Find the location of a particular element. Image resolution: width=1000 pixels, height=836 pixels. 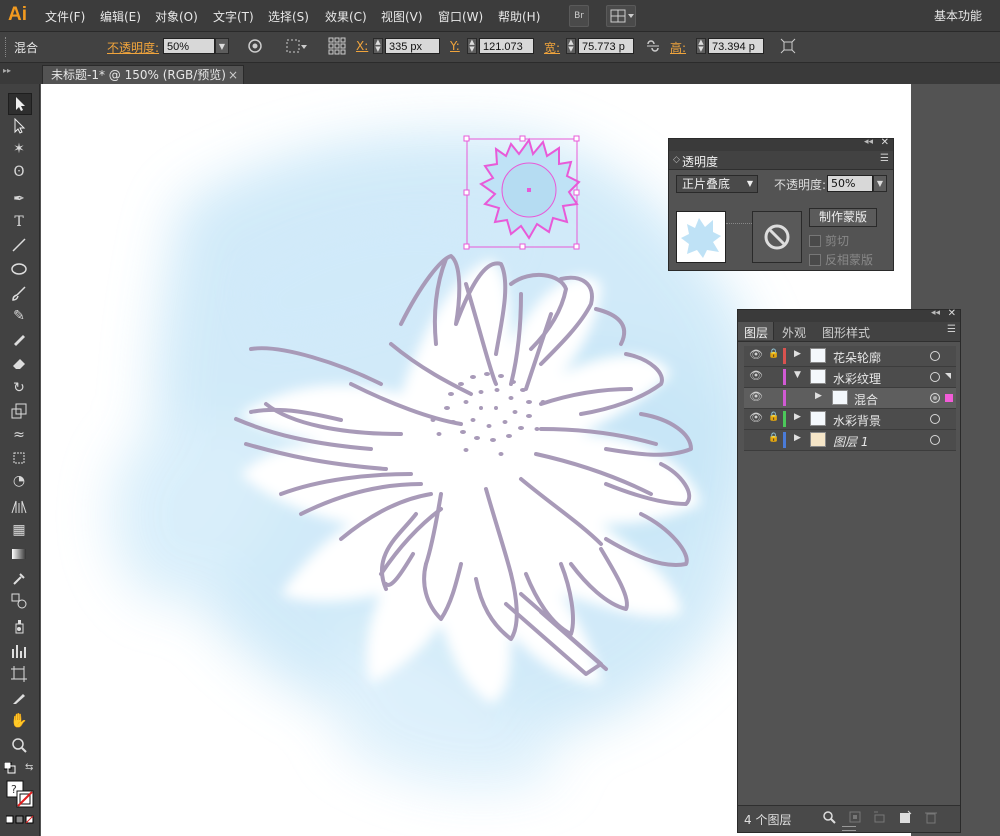

free-transform-tool-icon is located at coordinates (19, 458).